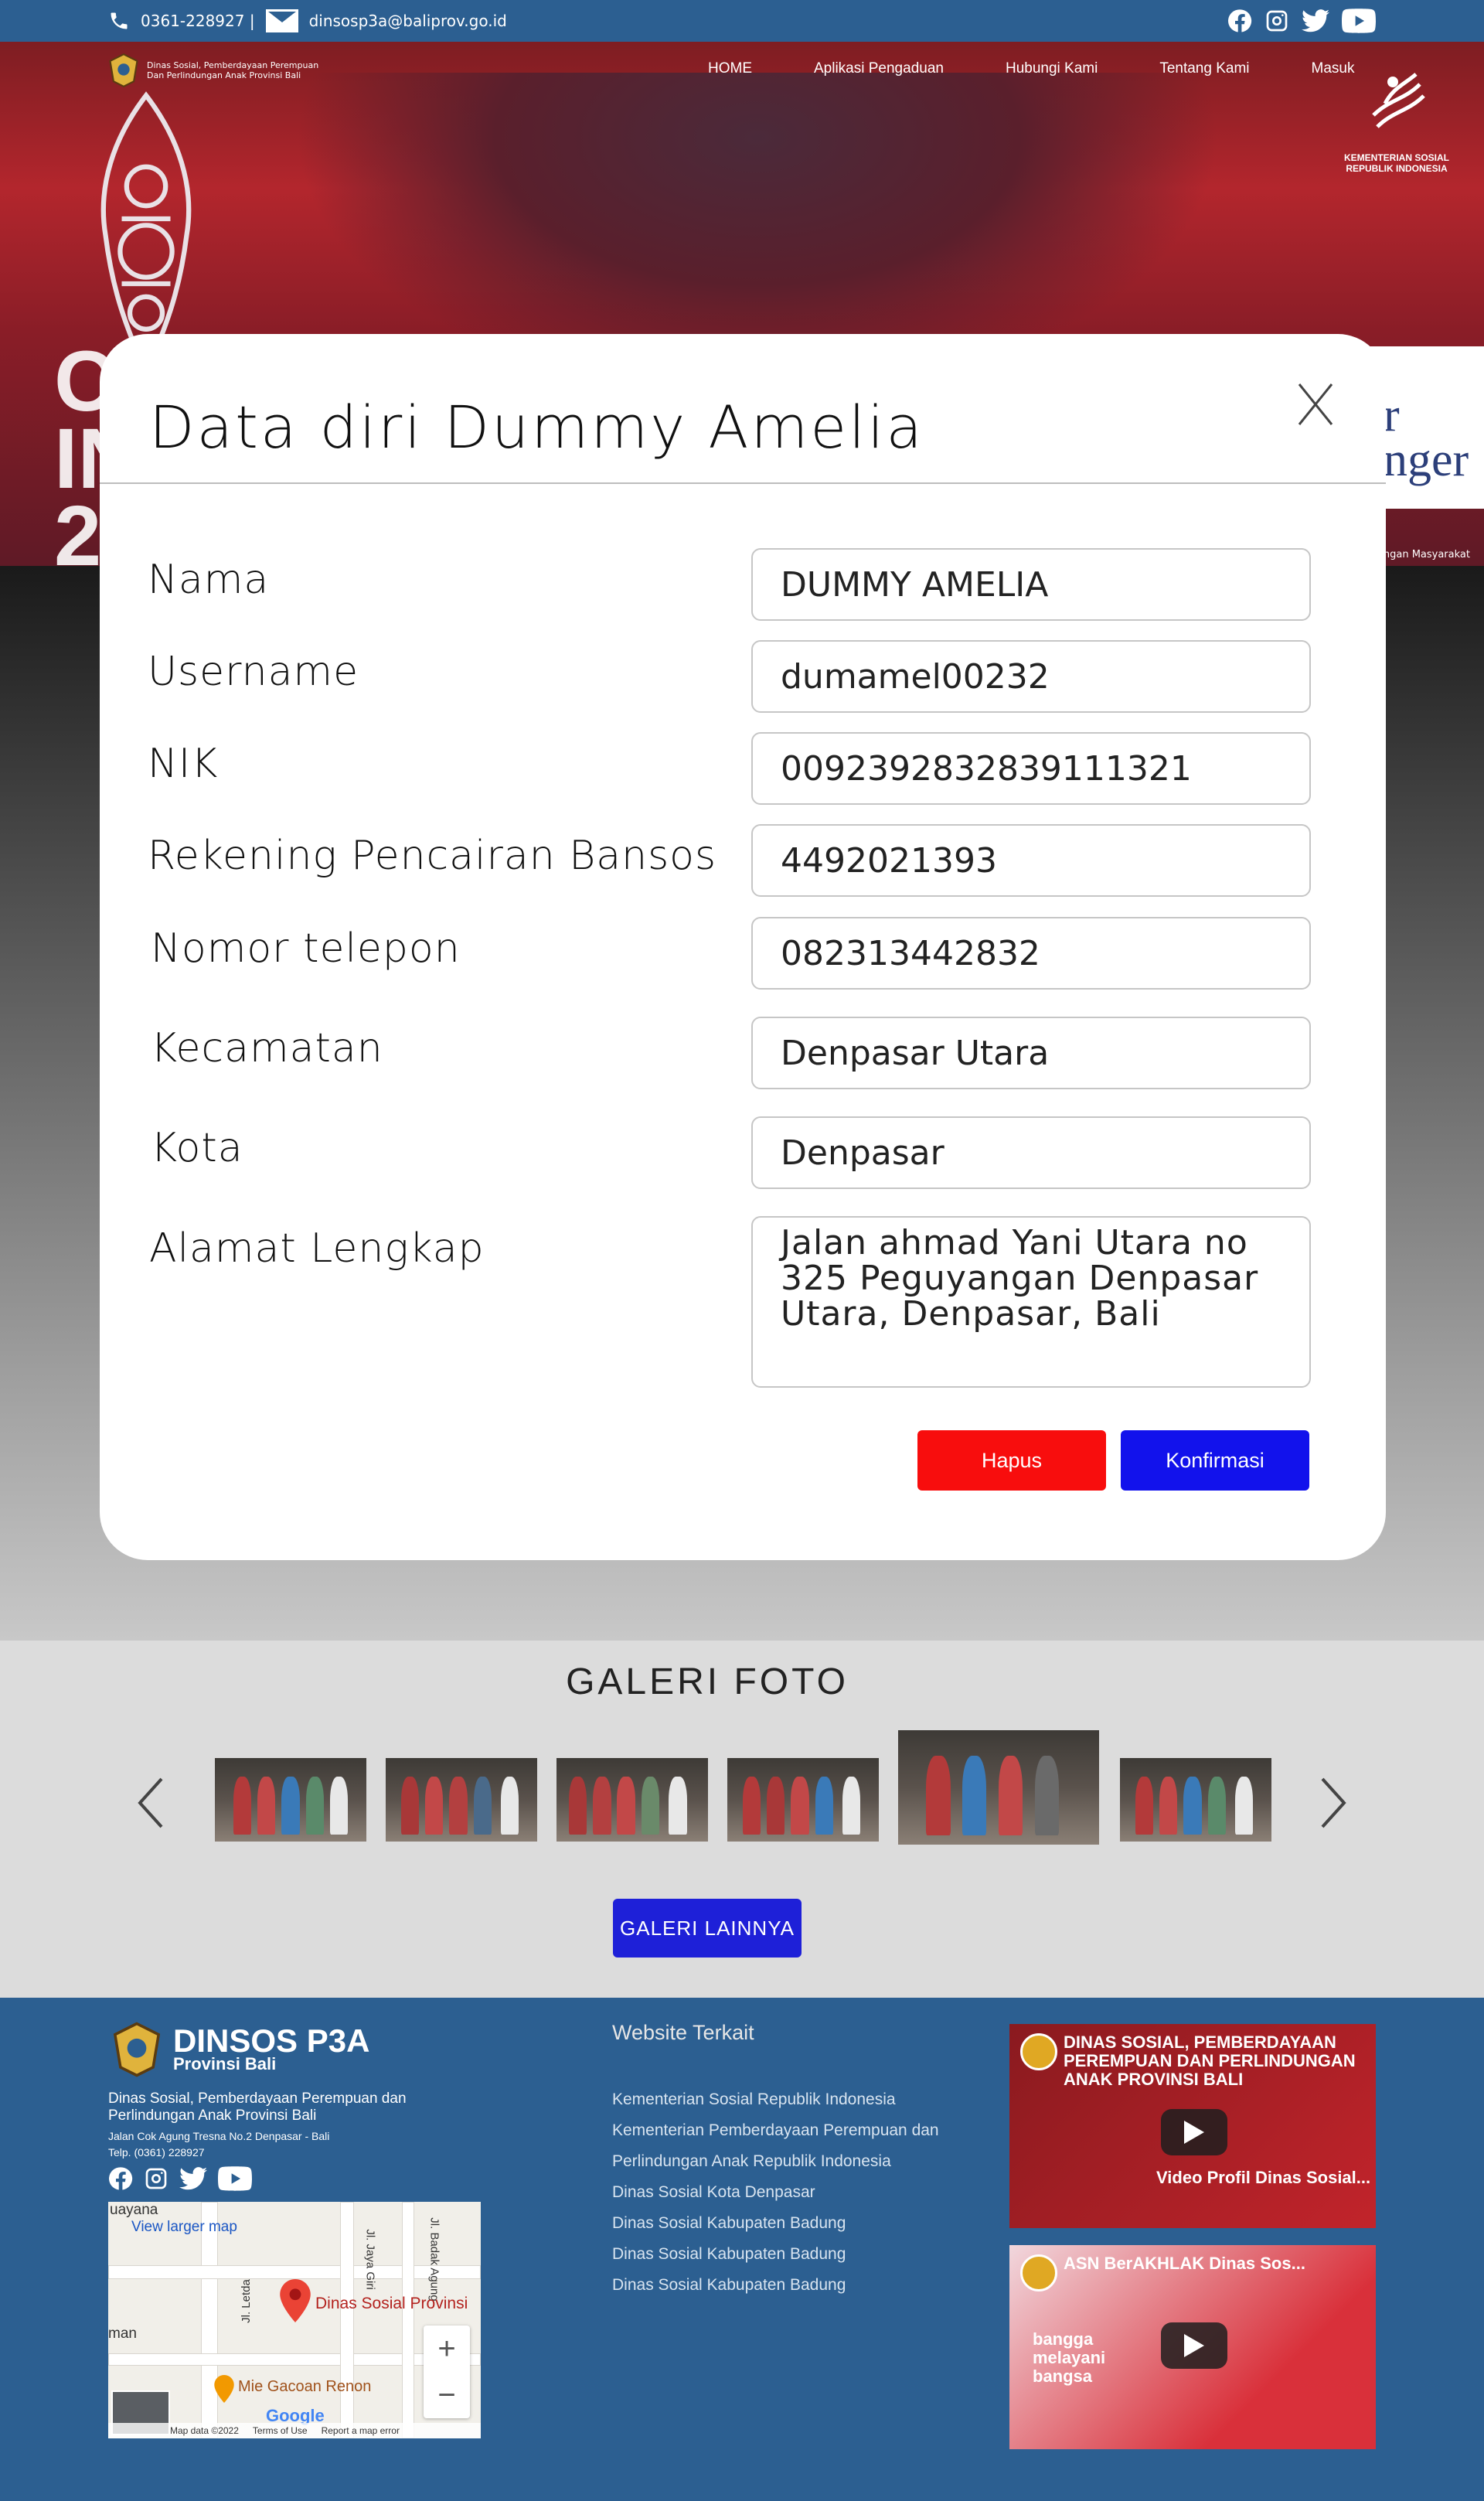 This screenshot has height=2501, width=1484. Describe the element at coordinates (361, 2430) in the screenshot. I see `map-report-link: Report a map error` at that location.